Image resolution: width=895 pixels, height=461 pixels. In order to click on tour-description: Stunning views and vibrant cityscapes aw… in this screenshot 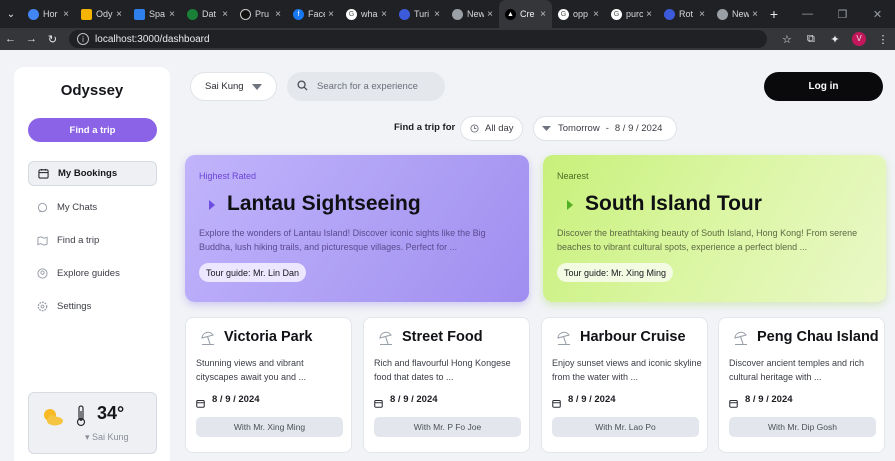, I will do `click(251, 370)`.